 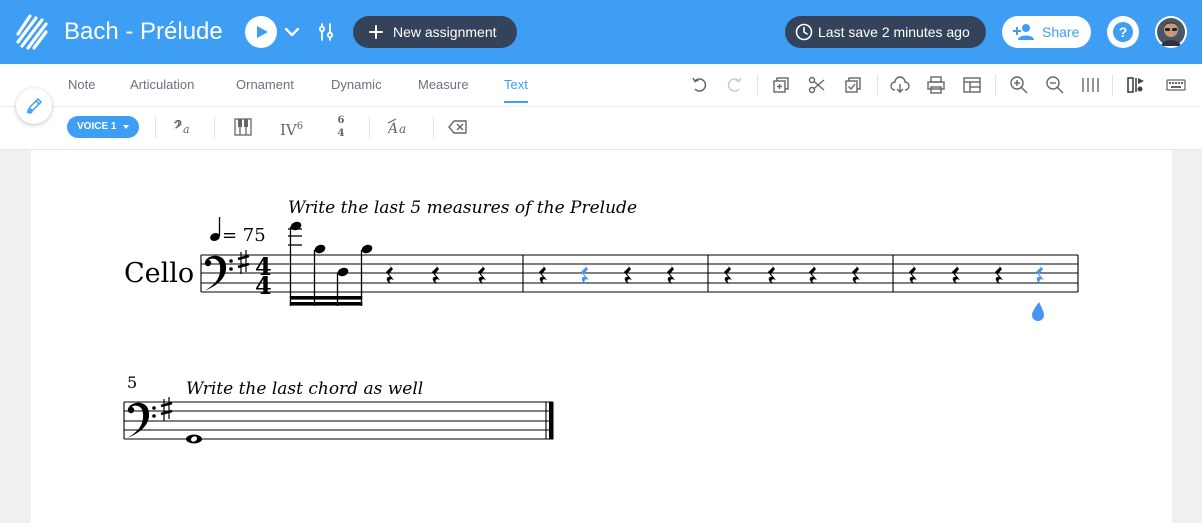 What do you see at coordinates (462, 208) in the screenshot?
I see `instruction-text-1: Write the last 5 measures of the Prelude` at bounding box center [462, 208].